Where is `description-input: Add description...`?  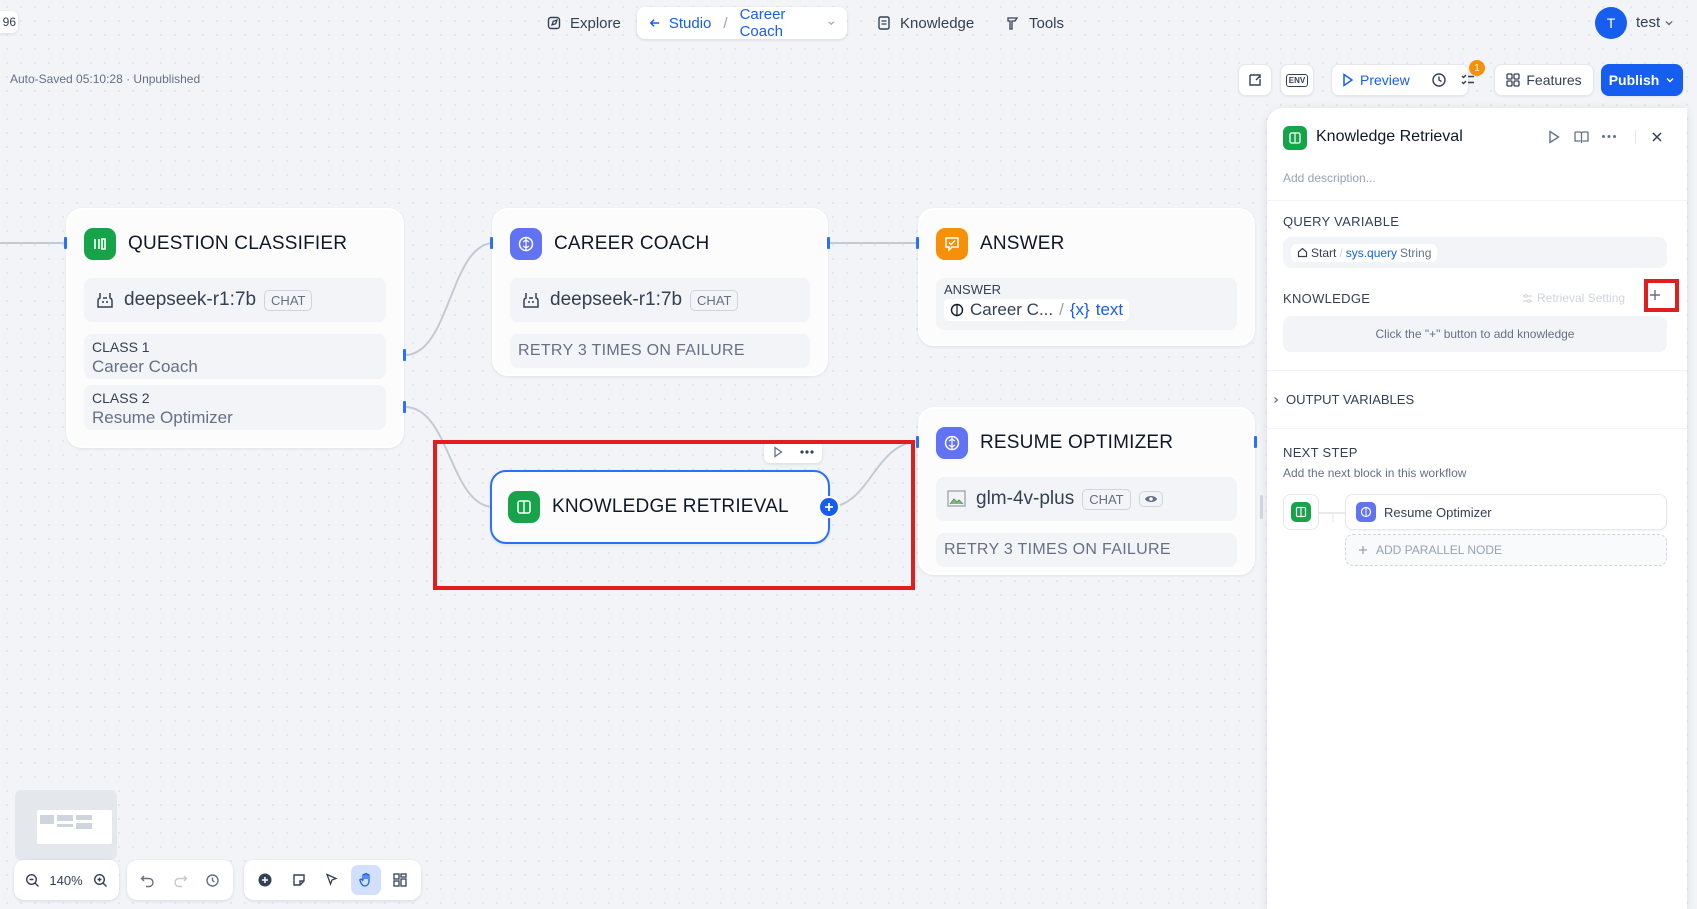
description-input: Add description... is located at coordinates (1329, 178).